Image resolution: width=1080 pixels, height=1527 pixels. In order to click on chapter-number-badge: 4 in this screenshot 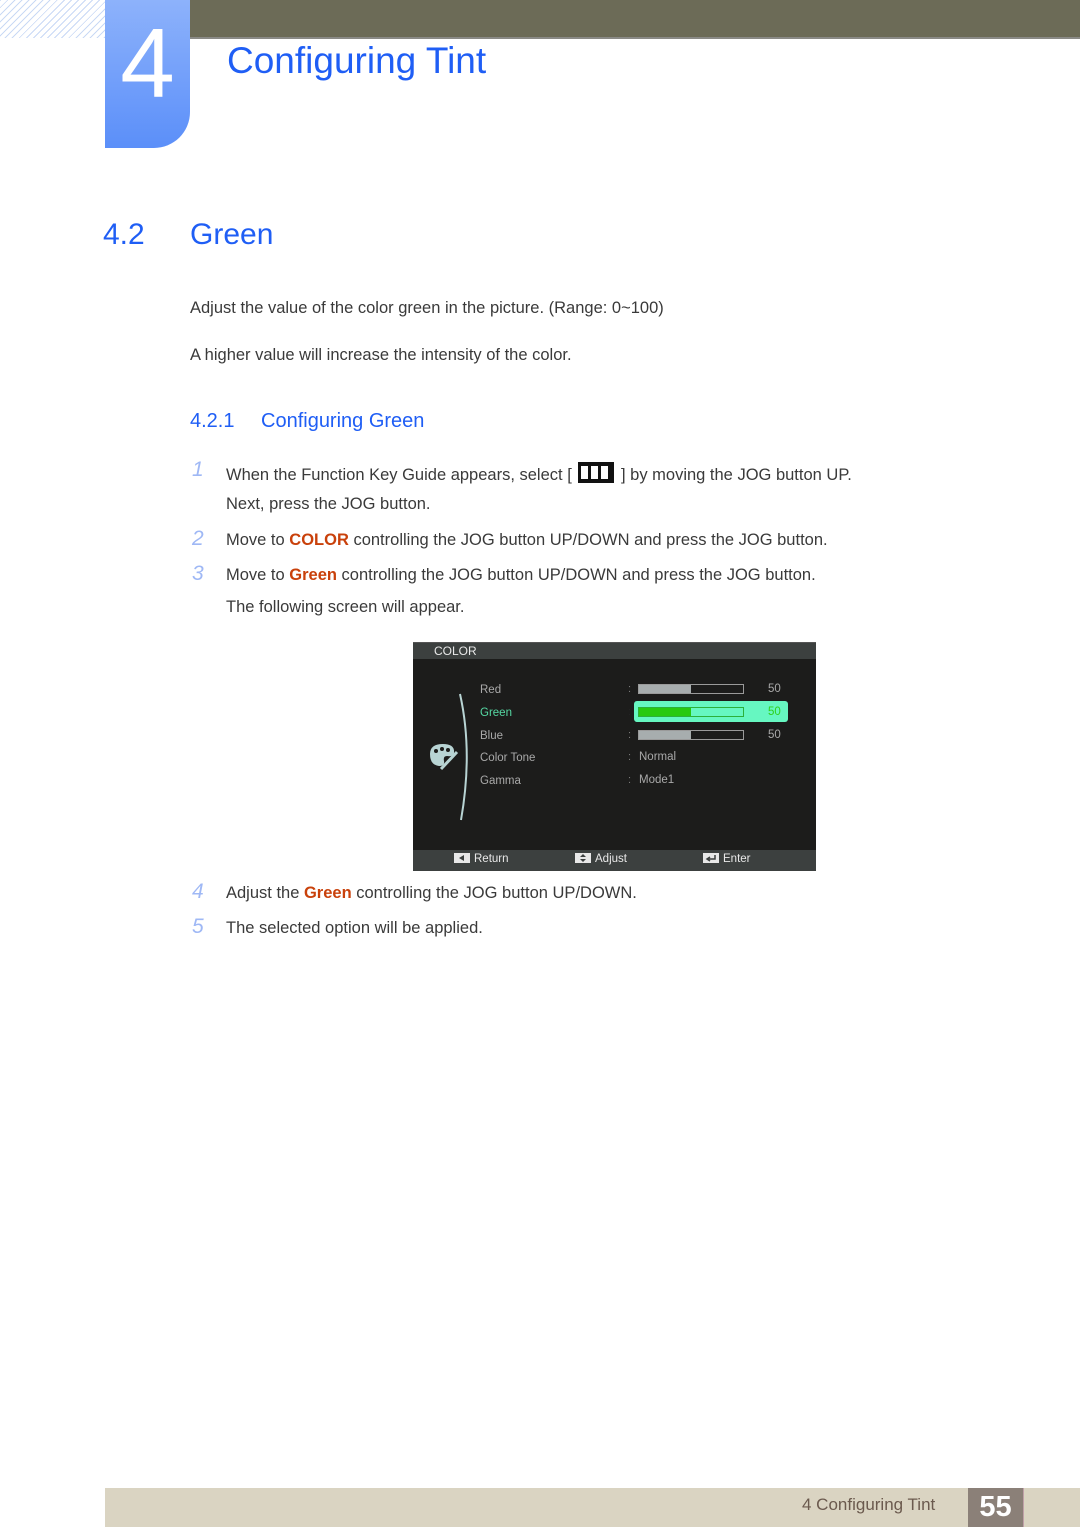, I will do `click(147, 74)`.